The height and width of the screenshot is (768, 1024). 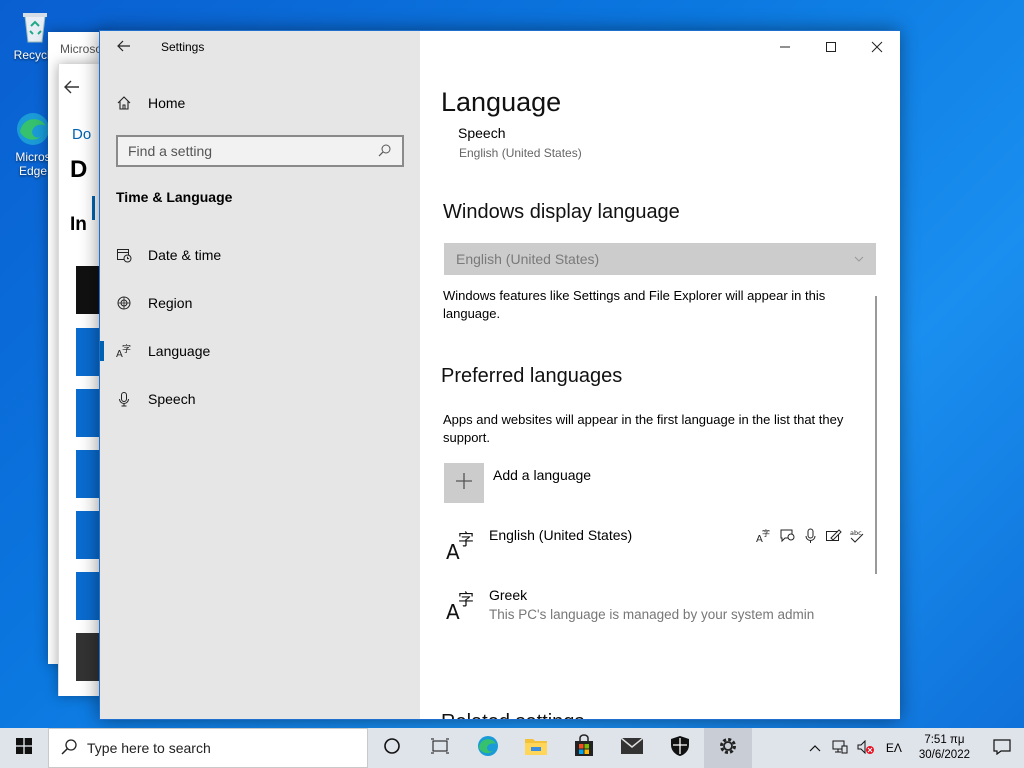 What do you see at coordinates (185, 255) in the screenshot?
I see `nav-date-time-label: Date & time` at bounding box center [185, 255].